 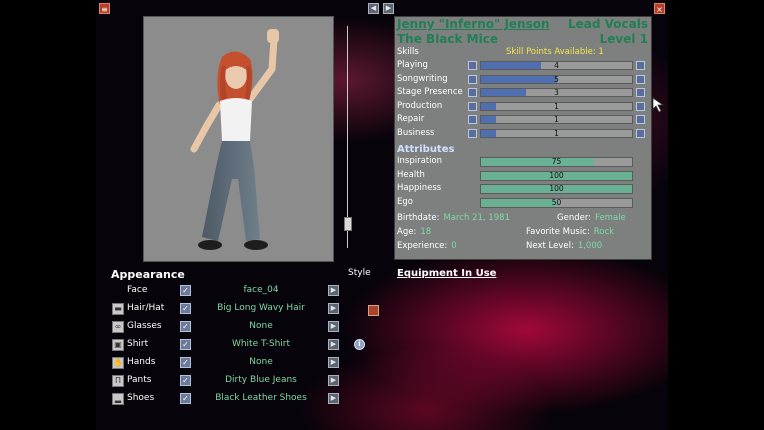 I want to click on appearance-label: Shirt, so click(x=138, y=344).